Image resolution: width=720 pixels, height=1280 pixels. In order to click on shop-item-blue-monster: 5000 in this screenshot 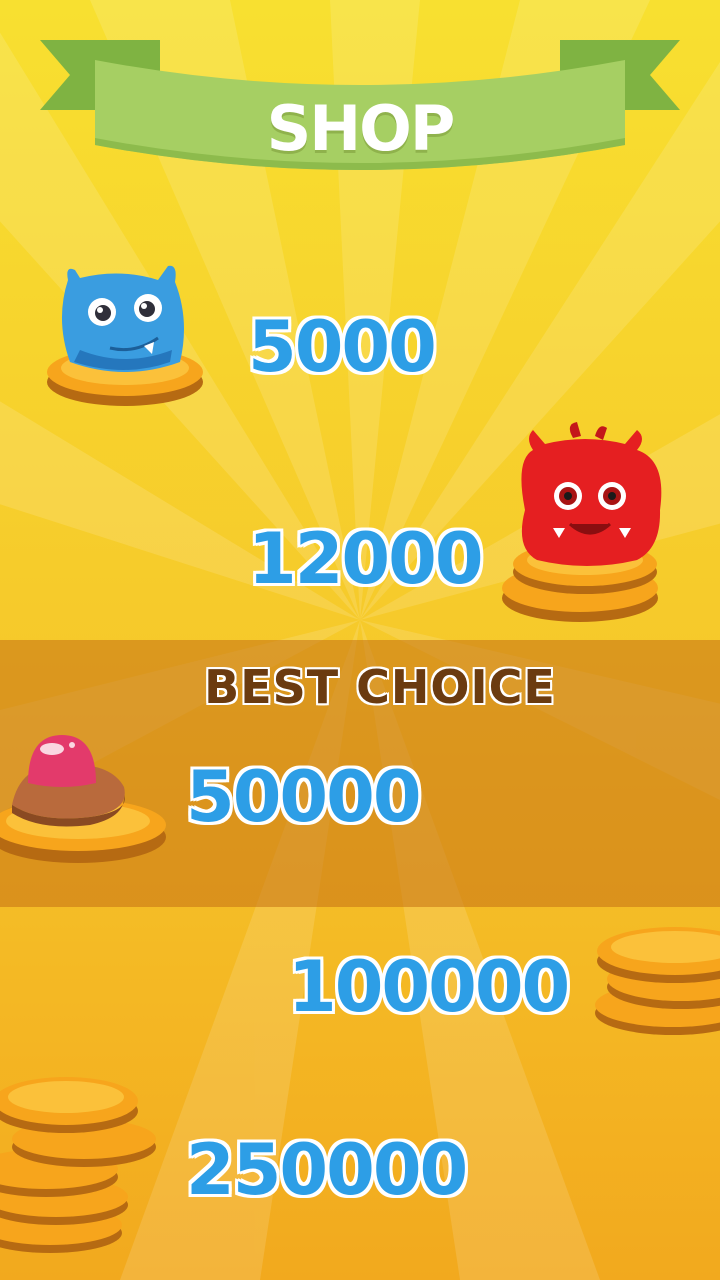, I will do `click(250, 335)`.